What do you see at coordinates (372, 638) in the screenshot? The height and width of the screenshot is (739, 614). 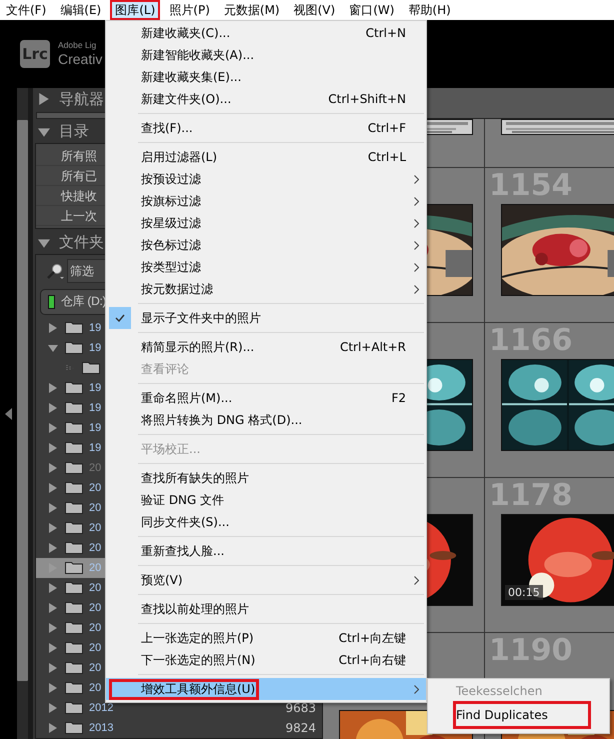 I see `shortcut-label: Ctrl+向左键` at bounding box center [372, 638].